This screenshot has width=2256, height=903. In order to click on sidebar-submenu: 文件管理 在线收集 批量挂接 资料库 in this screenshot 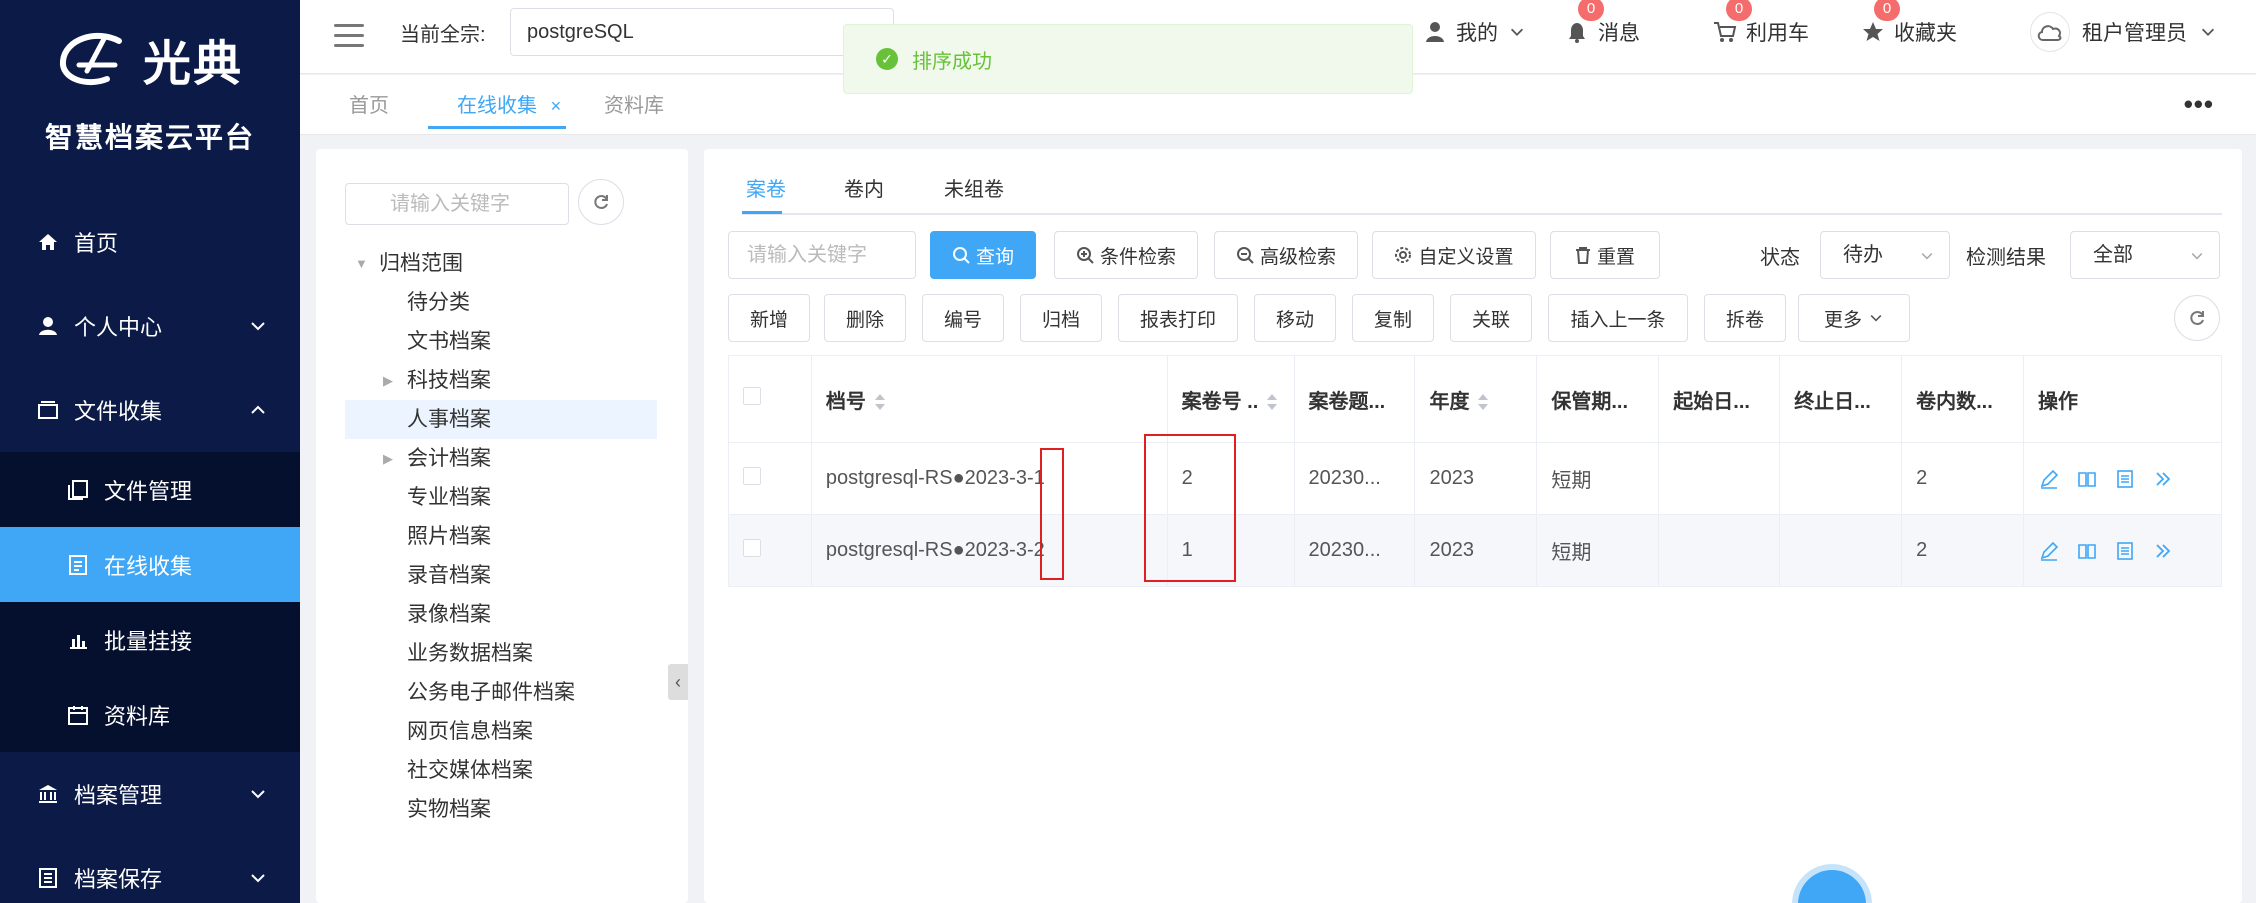, I will do `click(150, 602)`.